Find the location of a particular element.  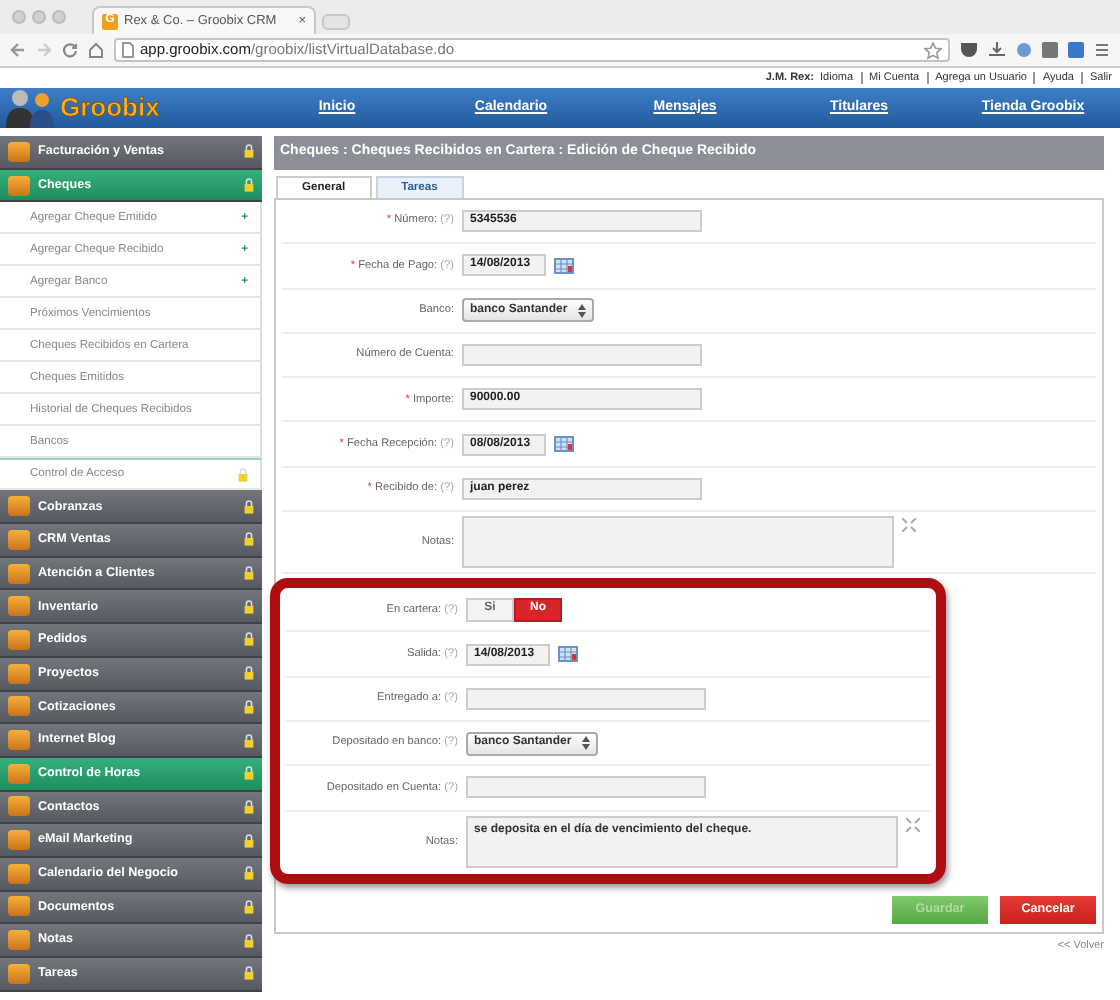

page-icon is located at coordinates (128, 50).